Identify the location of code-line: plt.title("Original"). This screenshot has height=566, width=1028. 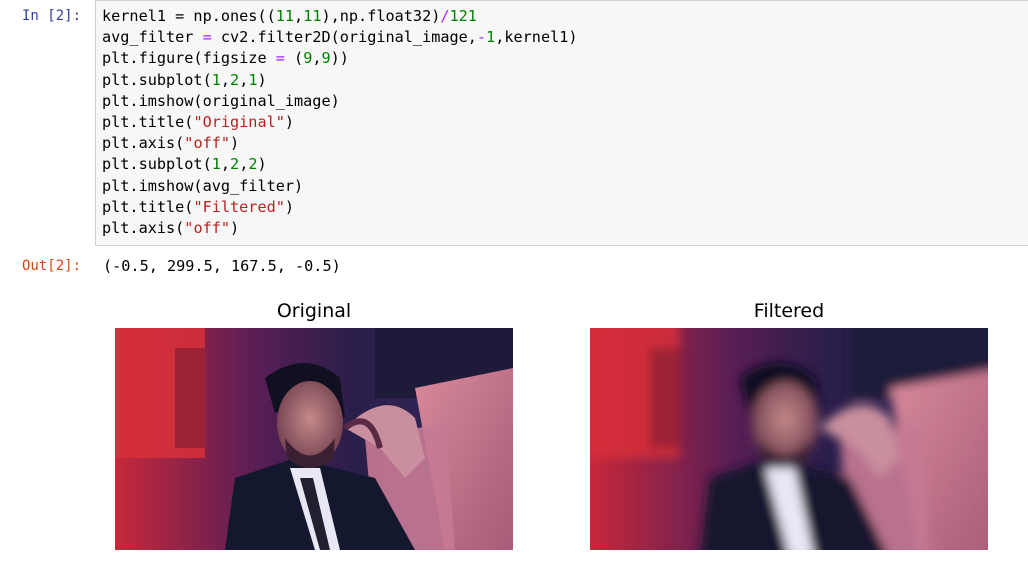
(340, 122).